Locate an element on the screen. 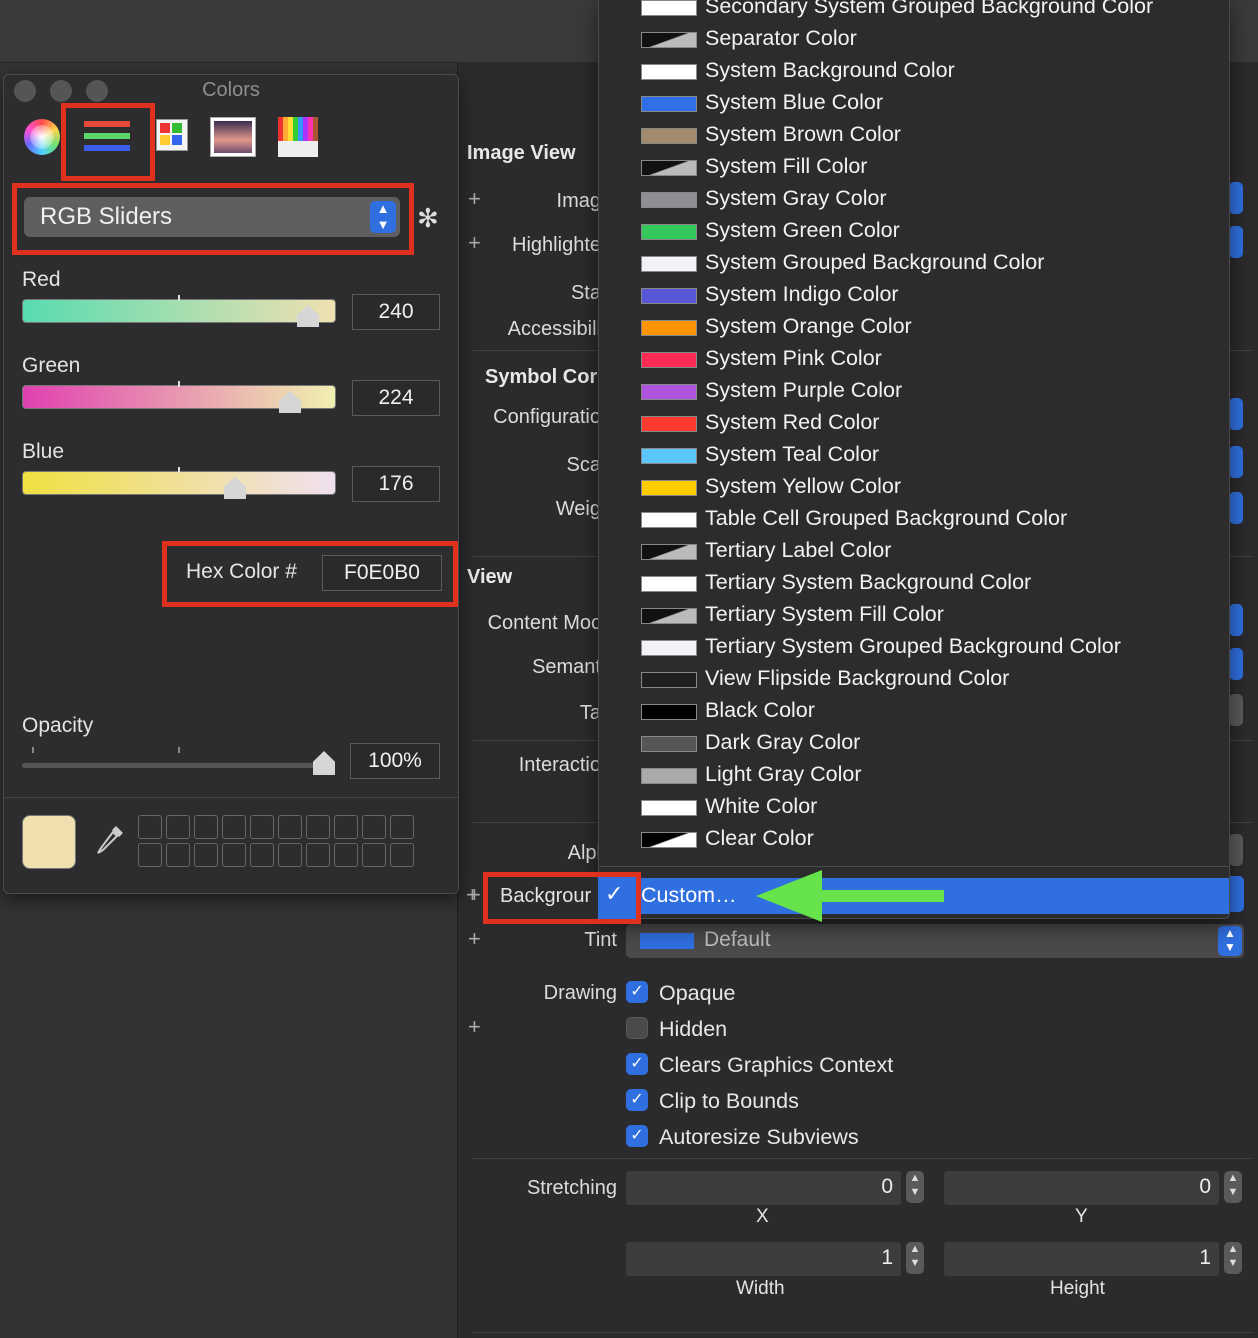 This screenshot has height=1338, width=1258. menu-item: System Brown Color is located at coordinates (914, 136).